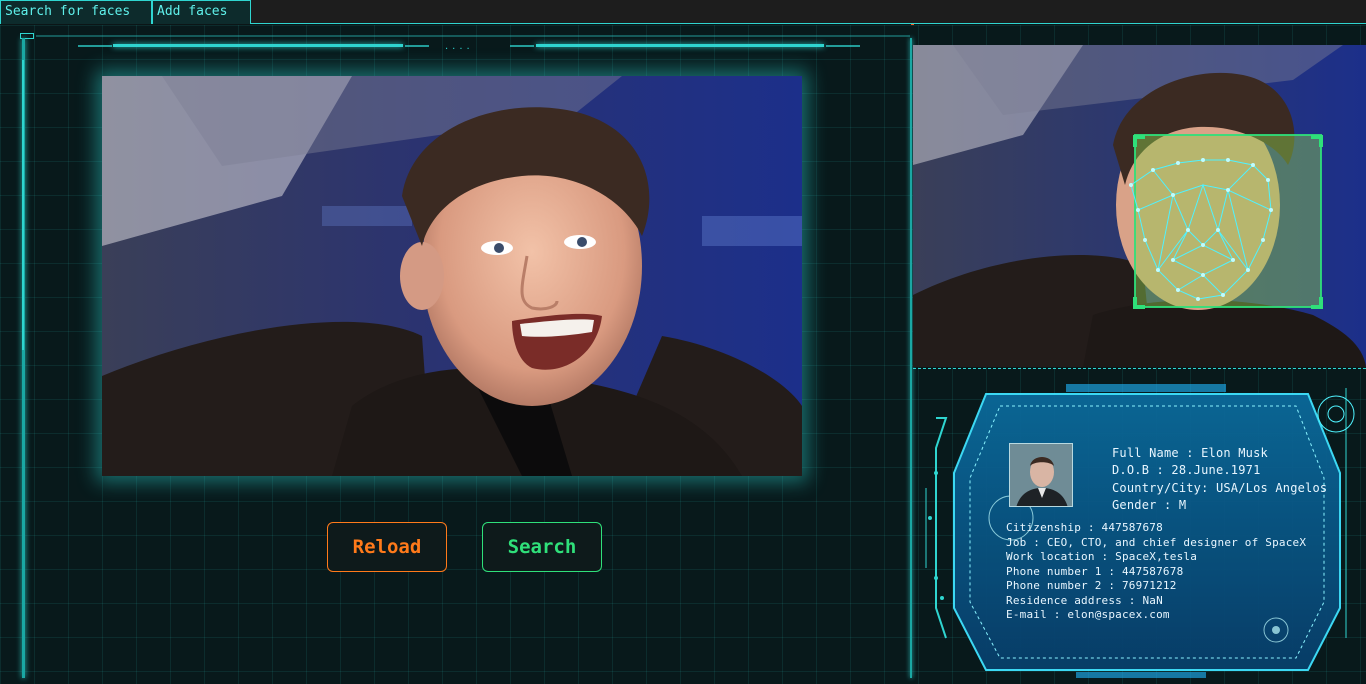  I want to click on reload-button: Reload, so click(387, 547).